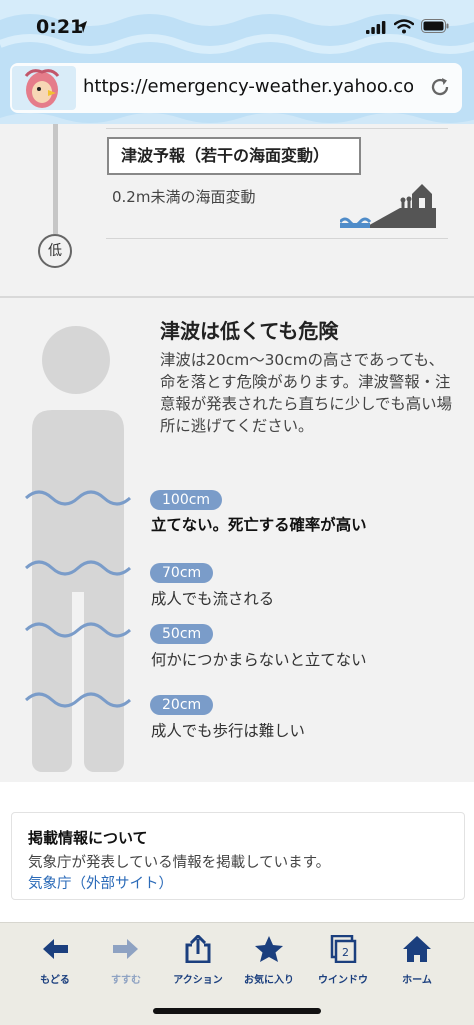  Describe the element at coordinates (234, 156) in the screenshot. I see `forecast-category-box: 津波予報（若干の海面変動）` at that location.